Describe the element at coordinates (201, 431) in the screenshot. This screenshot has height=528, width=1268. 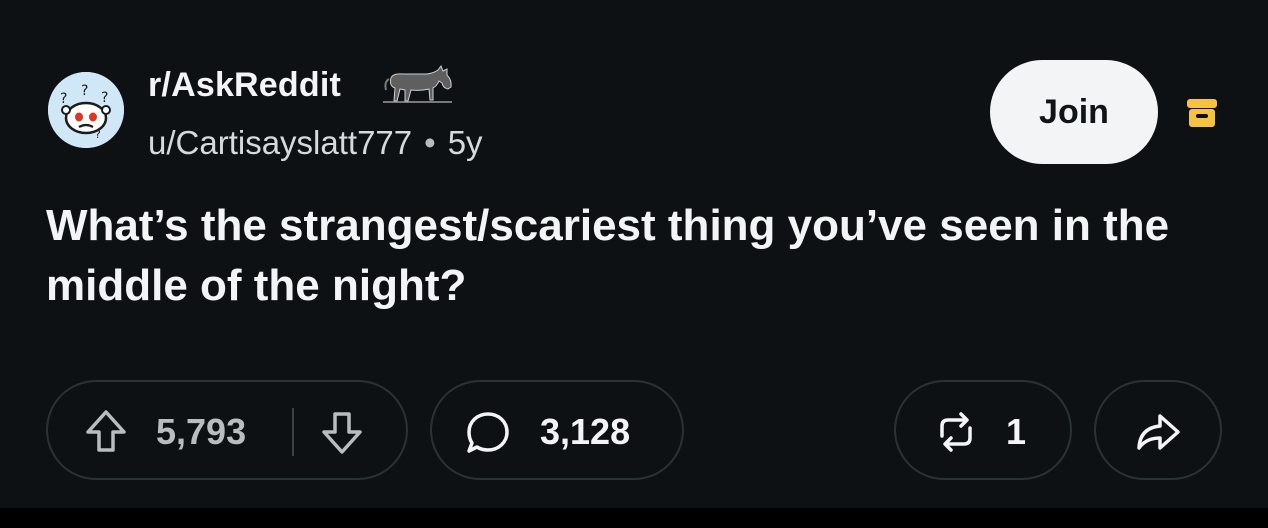
I see `upvote-count: 5,793` at that location.